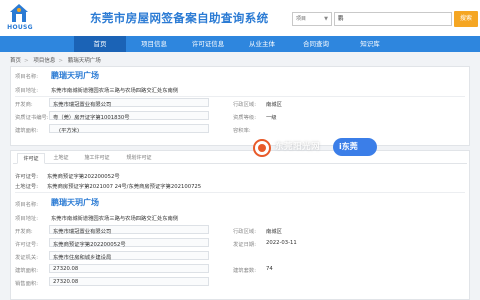  I want to click on tab-land: 土地证, so click(61, 158).